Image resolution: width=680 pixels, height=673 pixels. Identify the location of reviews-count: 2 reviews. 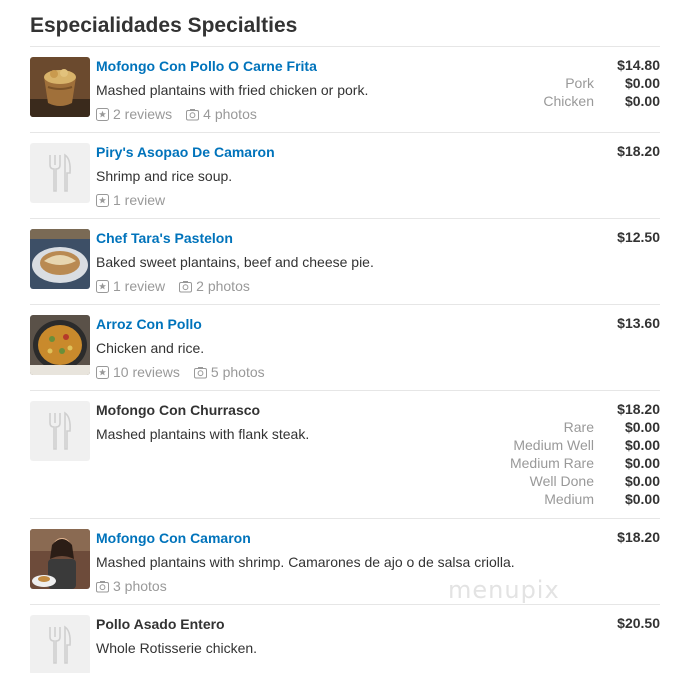
(143, 114).